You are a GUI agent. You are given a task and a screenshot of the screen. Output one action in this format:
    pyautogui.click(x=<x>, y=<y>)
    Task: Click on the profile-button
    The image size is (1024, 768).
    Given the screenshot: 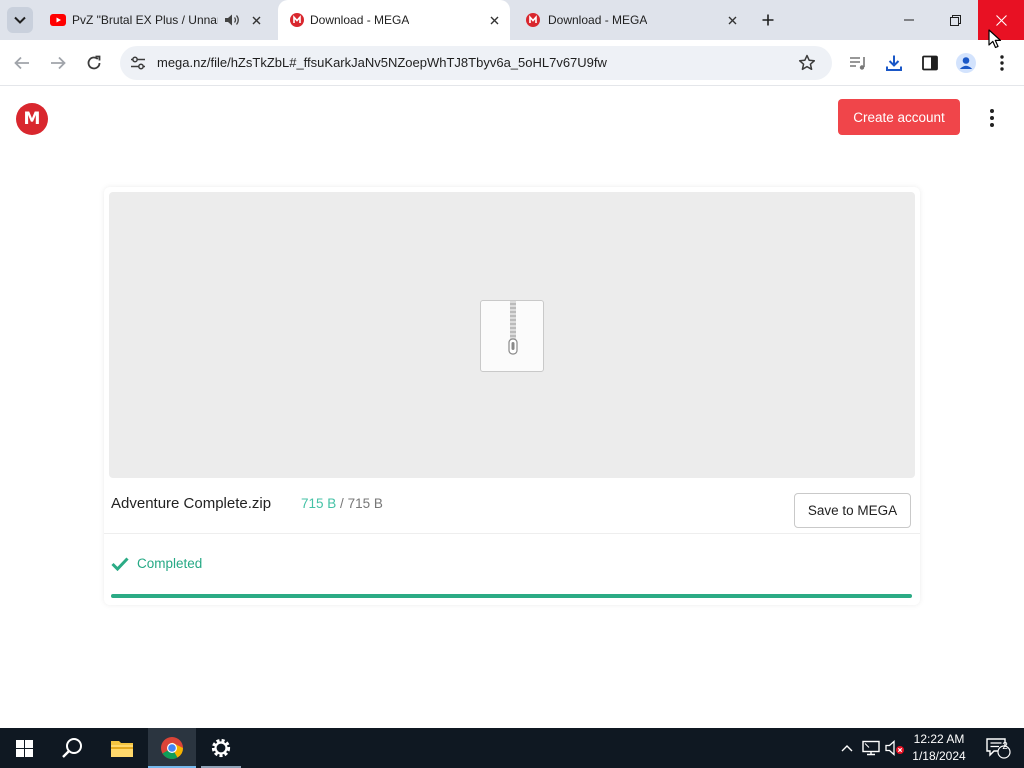 What is the action you would take?
    pyautogui.click(x=966, y=63)
    